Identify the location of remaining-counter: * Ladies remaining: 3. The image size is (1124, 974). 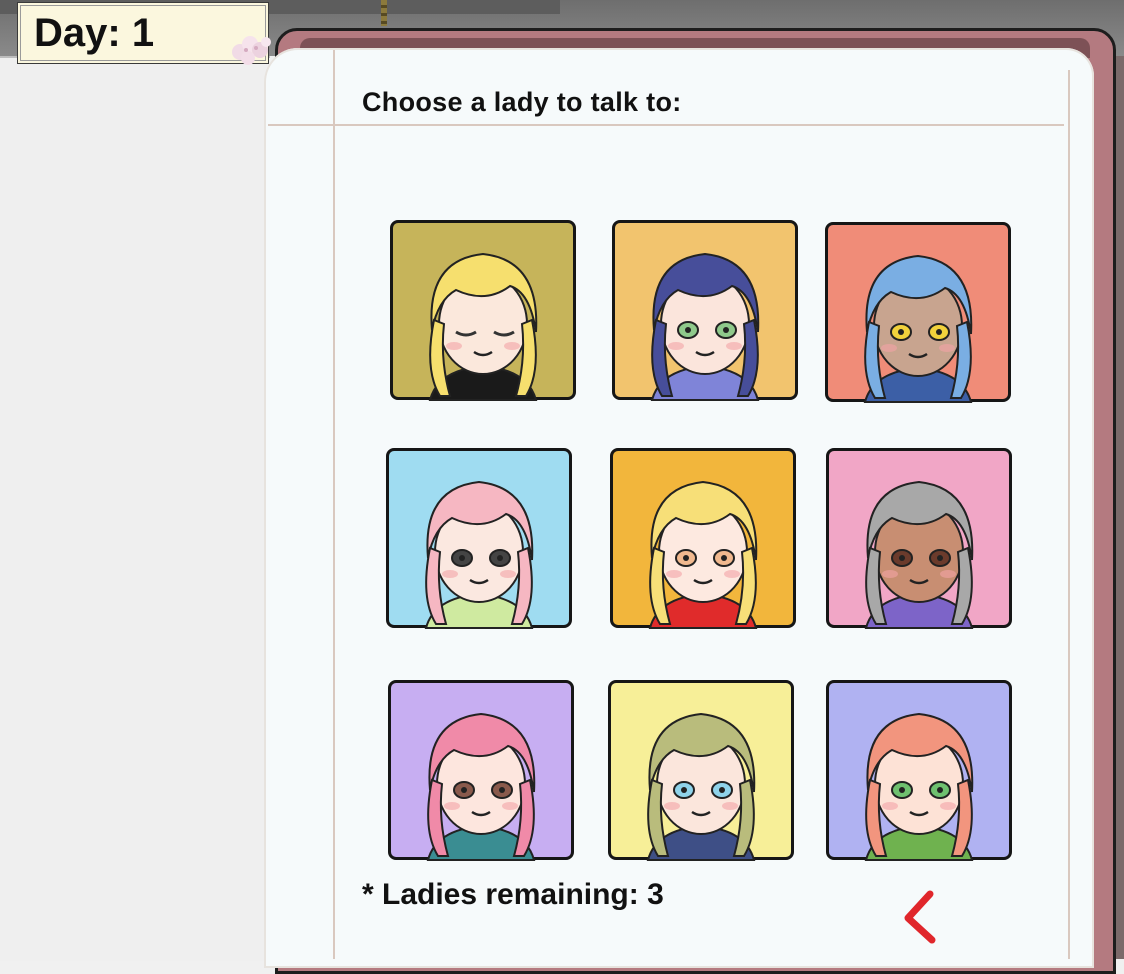
(513, 894).